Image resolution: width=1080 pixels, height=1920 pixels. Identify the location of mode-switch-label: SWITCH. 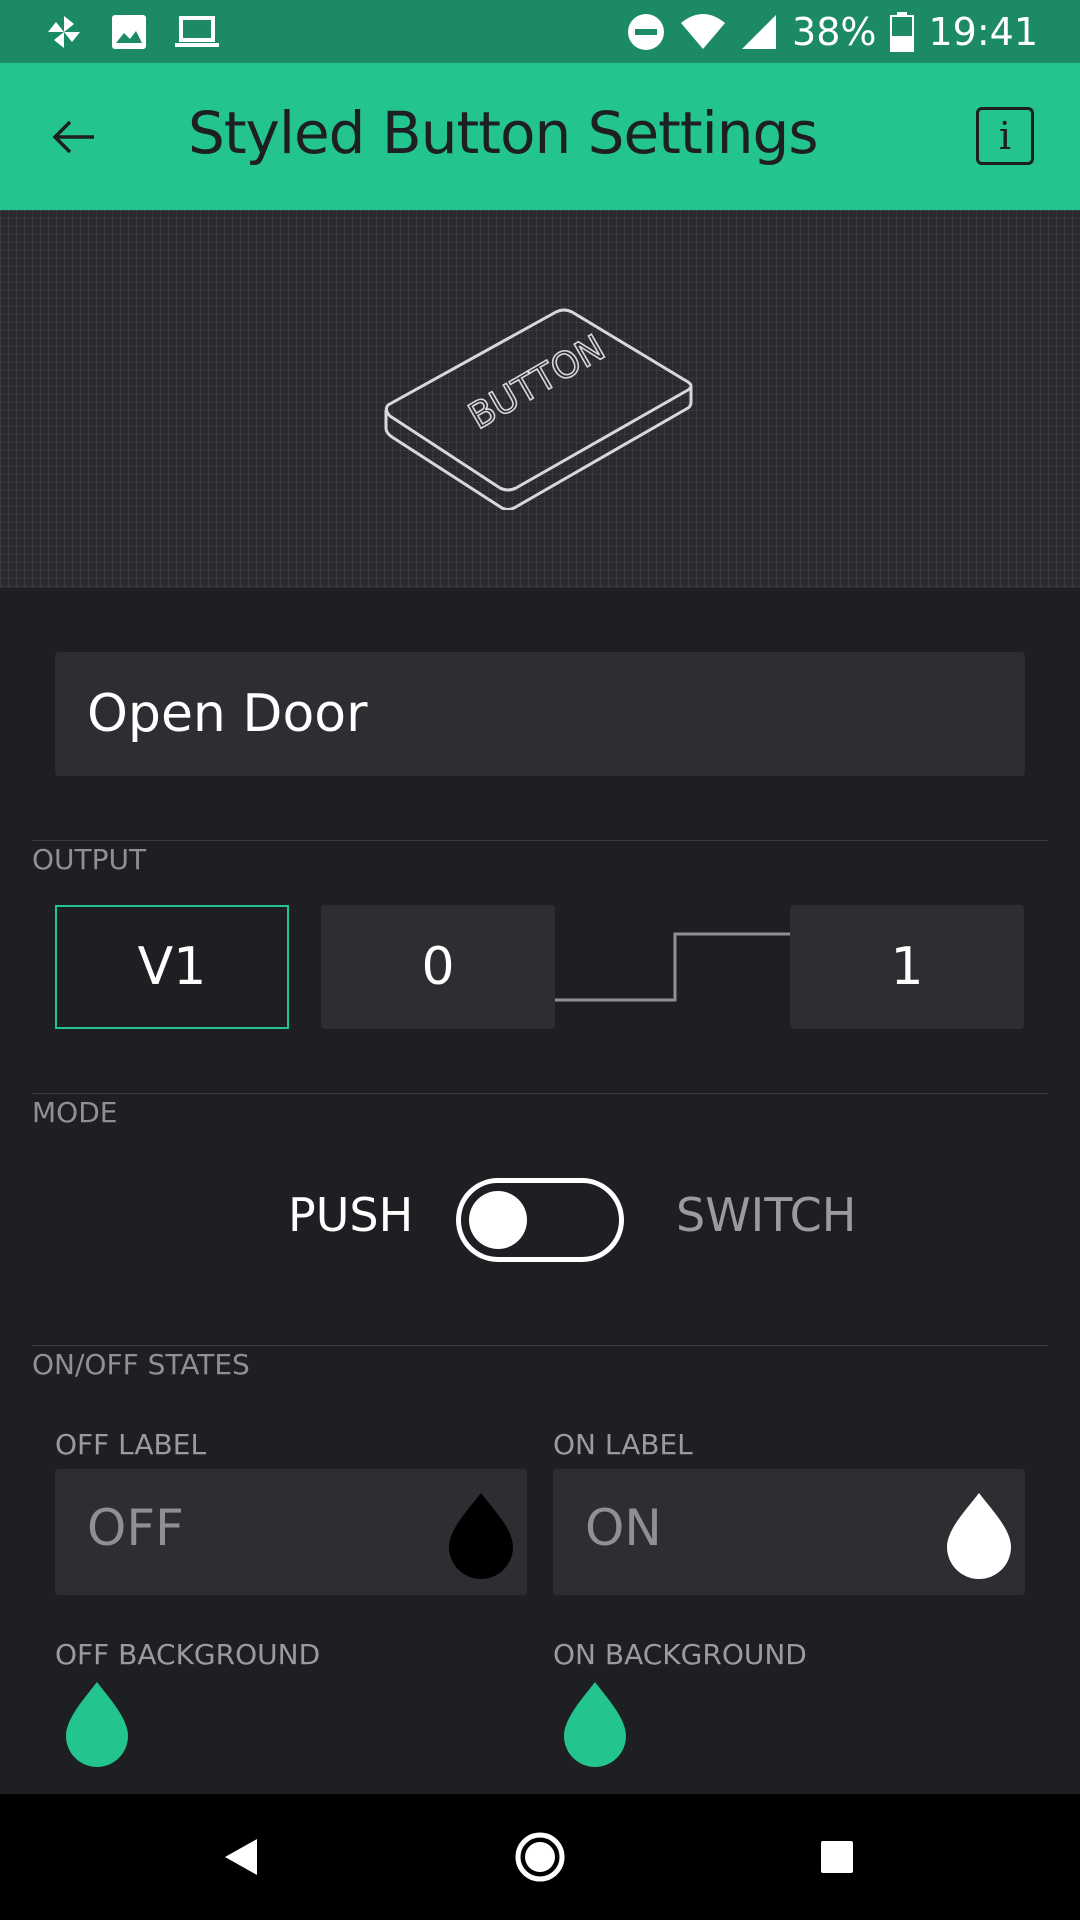
(766, 1215).